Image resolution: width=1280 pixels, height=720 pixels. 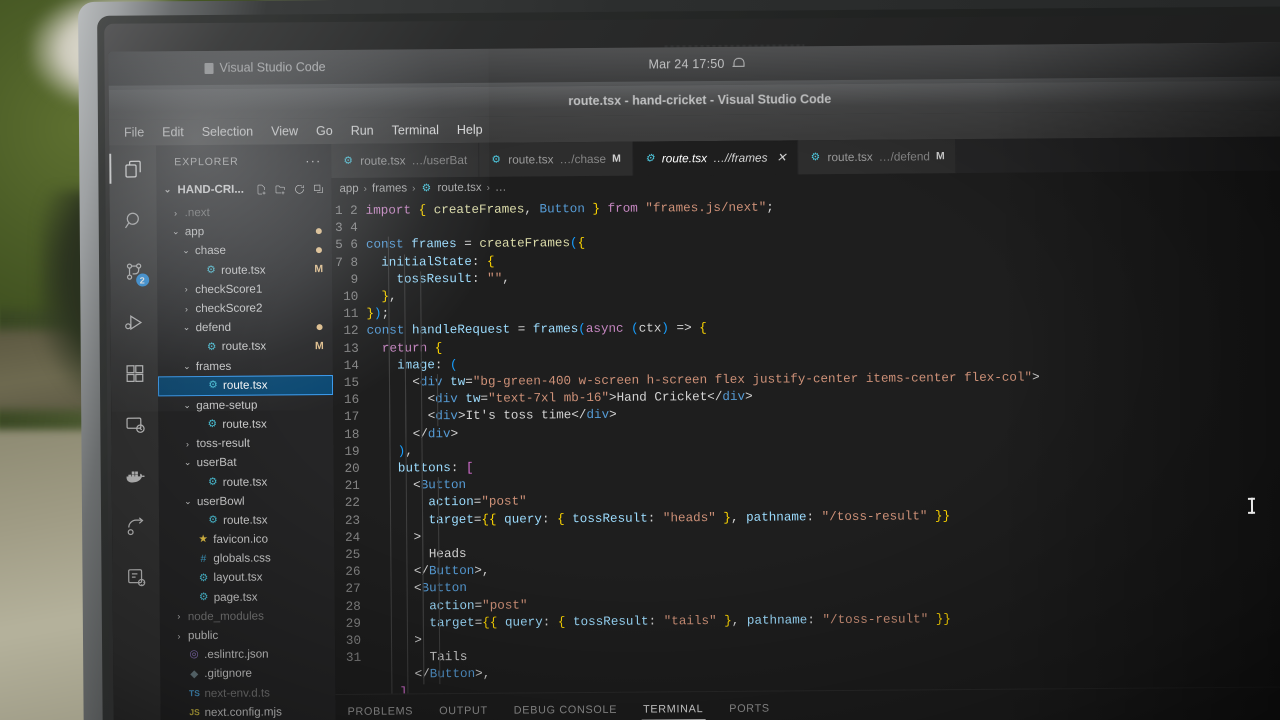 What do you see at coordinates (220, 501) in the screenshot?
I see `file-tree-label: userBowl` at bounding box center [220, 501].